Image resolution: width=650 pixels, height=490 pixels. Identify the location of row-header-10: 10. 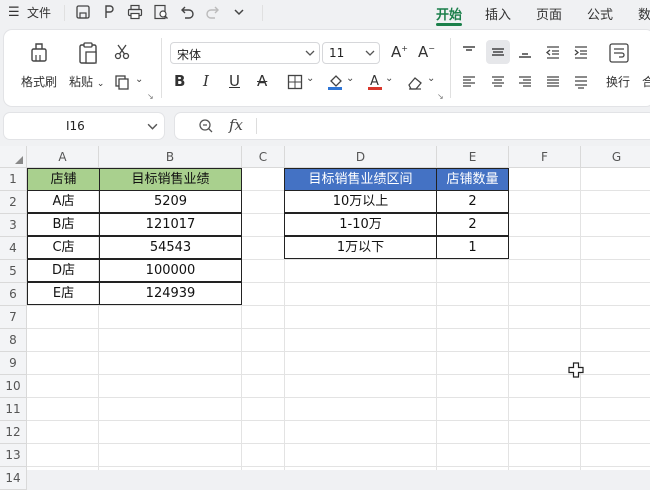
(13, 386).